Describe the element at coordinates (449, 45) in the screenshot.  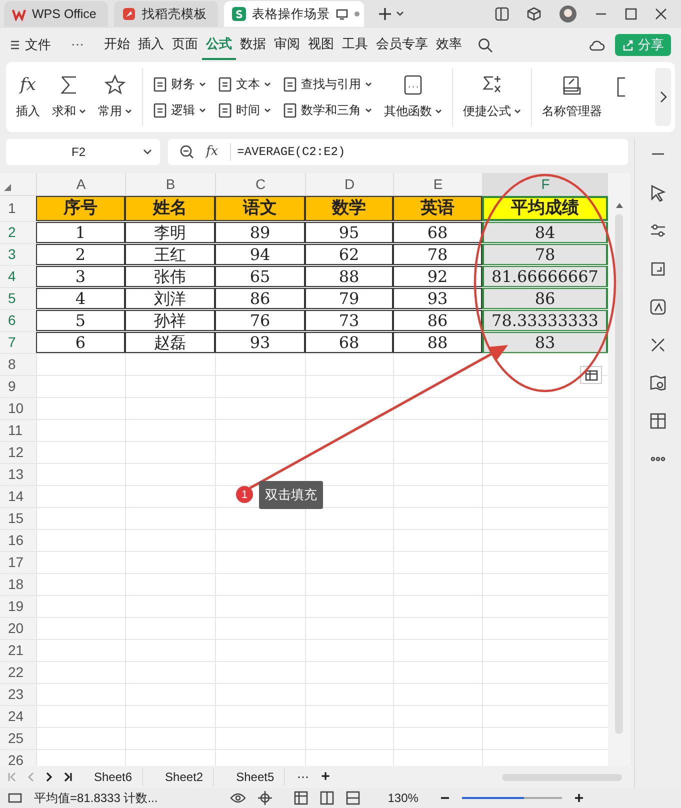
I see `menu-tab: 效率` at that location.